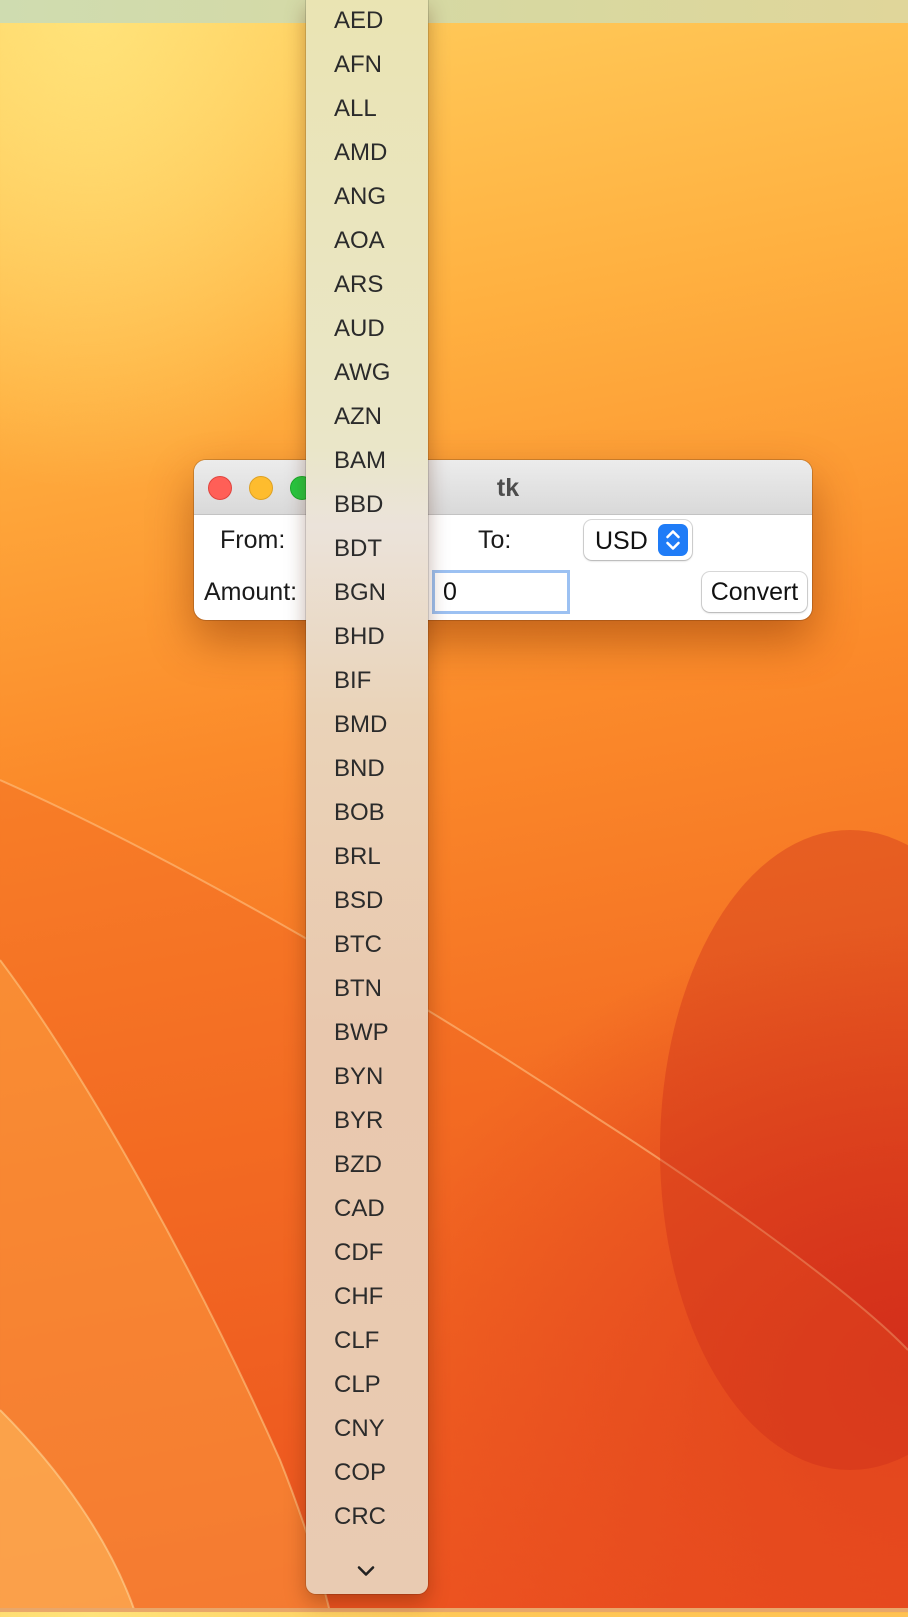  Describe the element at coordinates (358, 1165) in the screenshot. I see `dropdown-item-bzd: BZD` at that location.